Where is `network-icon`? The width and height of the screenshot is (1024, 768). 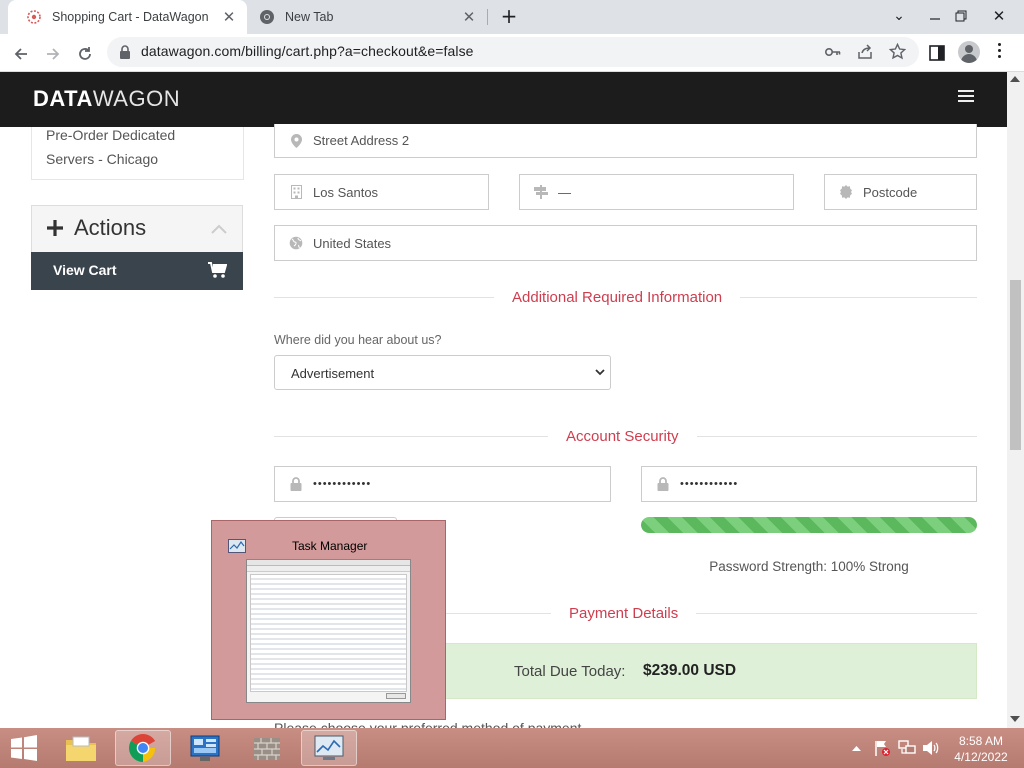
network-icon is located at coordinates (907, 748).